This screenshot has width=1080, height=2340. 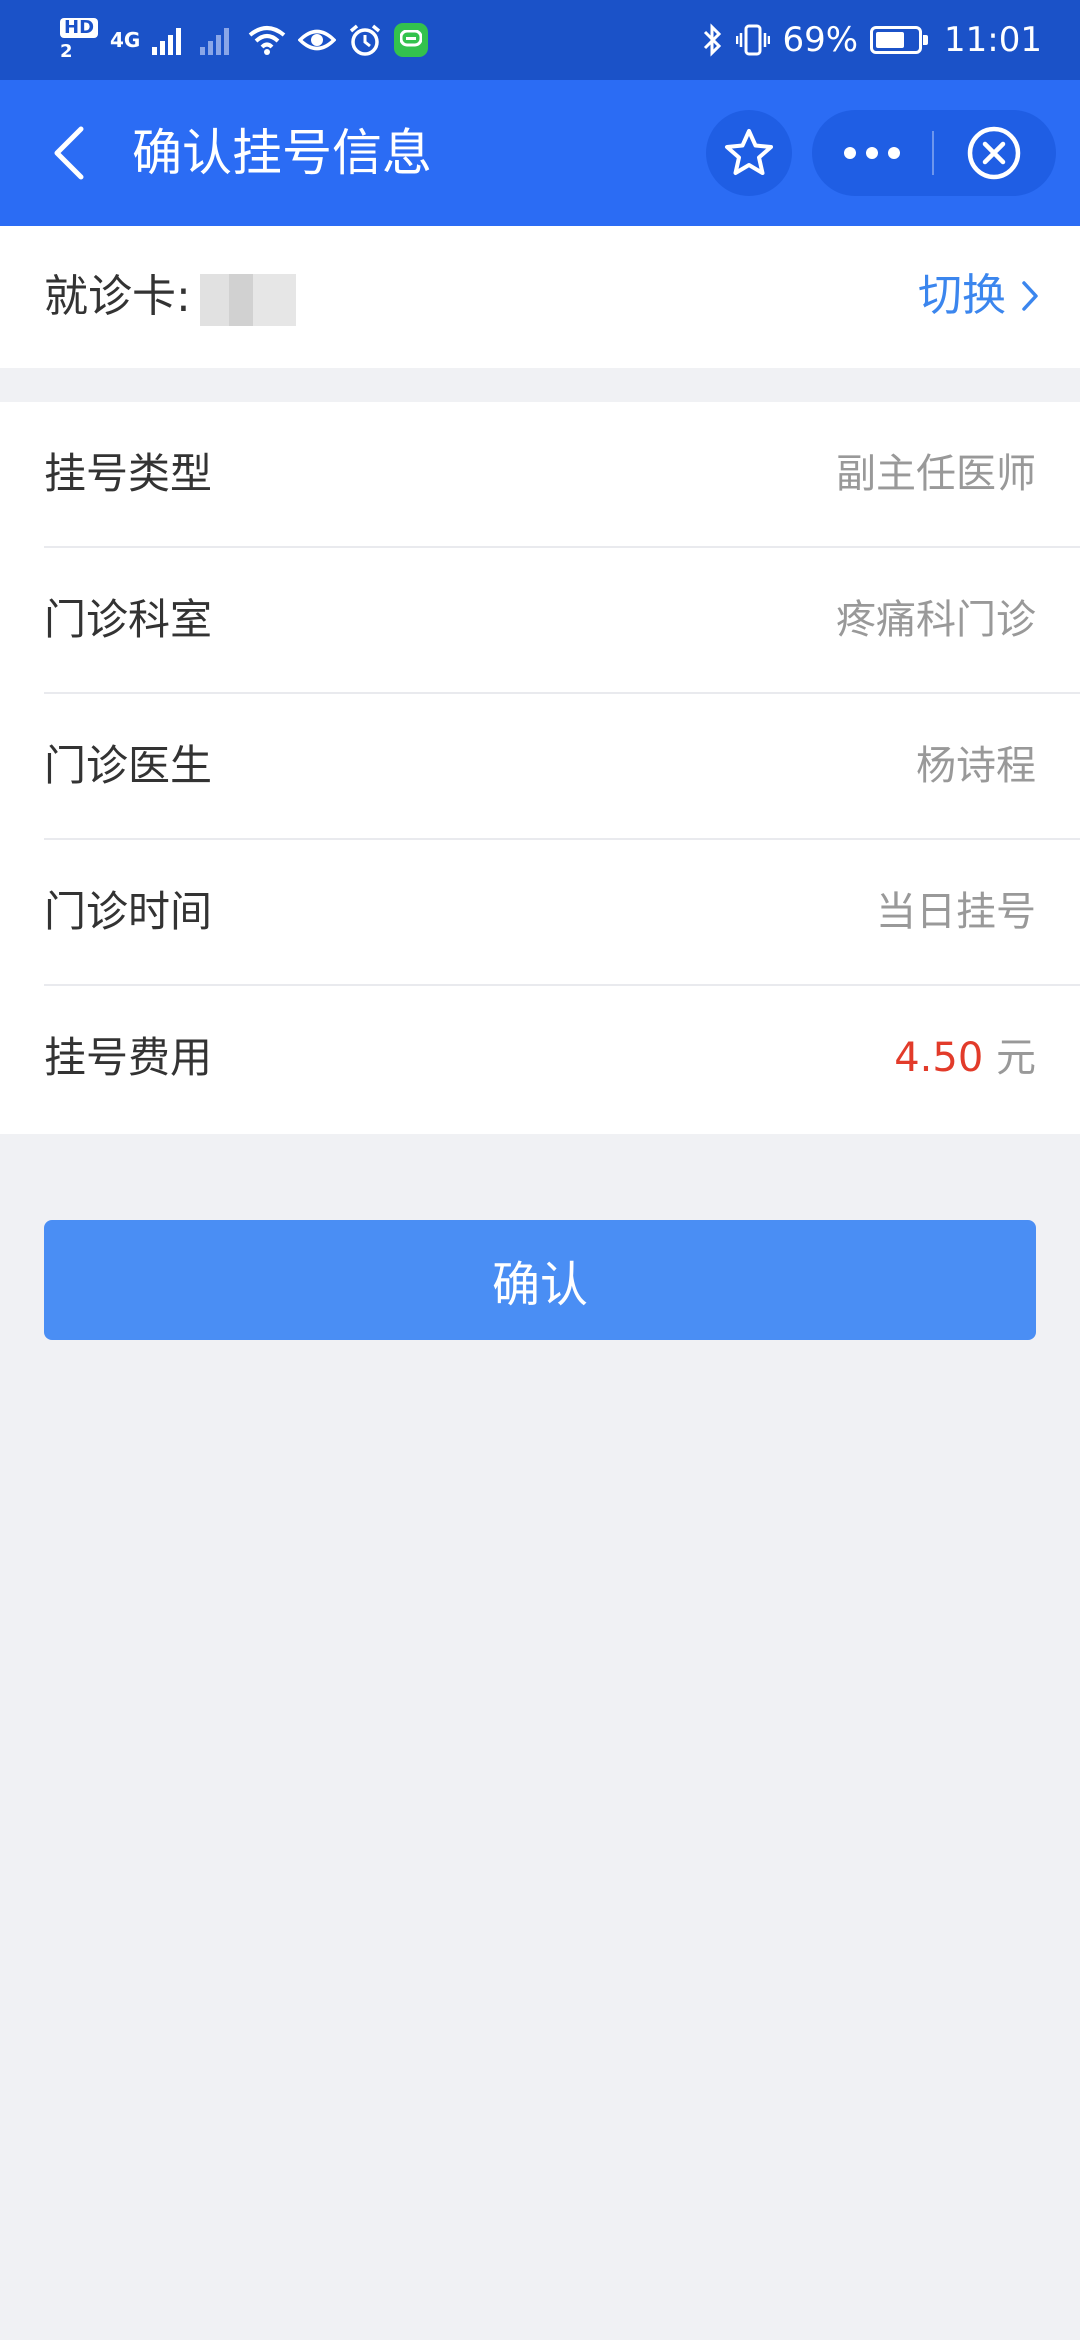 What do you see at coordinates (540, 297) in the screenshot?
I see `medical-card-row: 就诊卡: 切换` at bounding box center [540, 297].